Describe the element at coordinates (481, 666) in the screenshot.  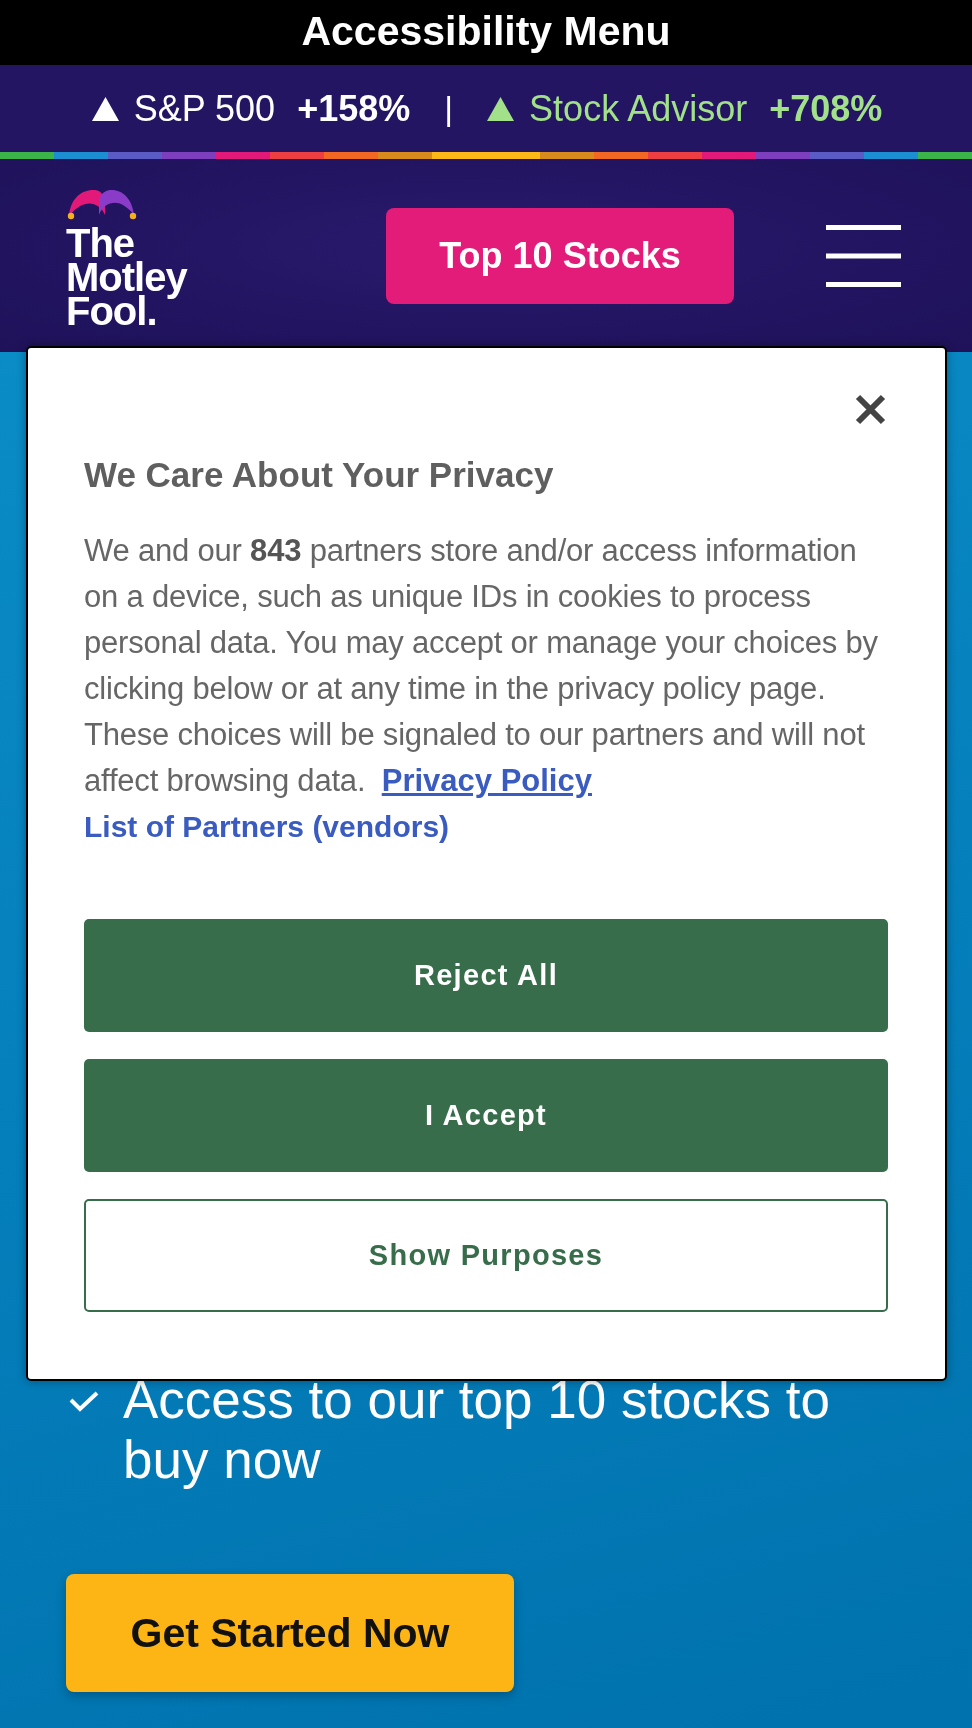
I see `consent-text: We and our 843 partners store and/or access information on a device, such as unique IDs in cookies to process personal data. You may accept or manage your choices by clicking below or at any time in the privacy policy page. These choices will be signaled to our partners and will not affect browsing data. Privacy Policy` at that location.